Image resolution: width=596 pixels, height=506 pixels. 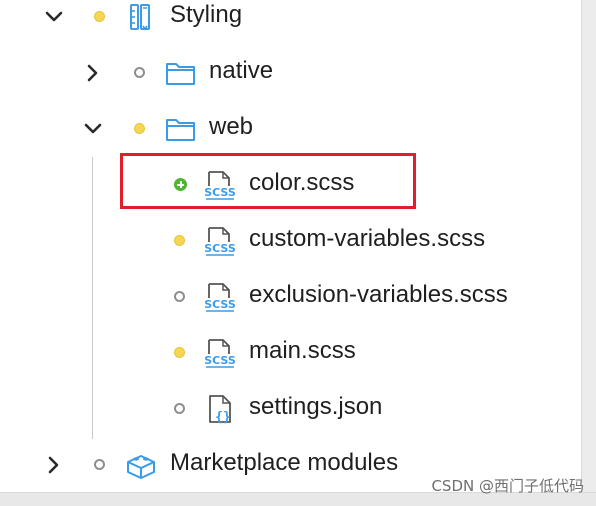 What do you see at coordinates (302, 350) in the screenshot?
I see `tree-item-label: main.scss` at bounding box center [302, 350].